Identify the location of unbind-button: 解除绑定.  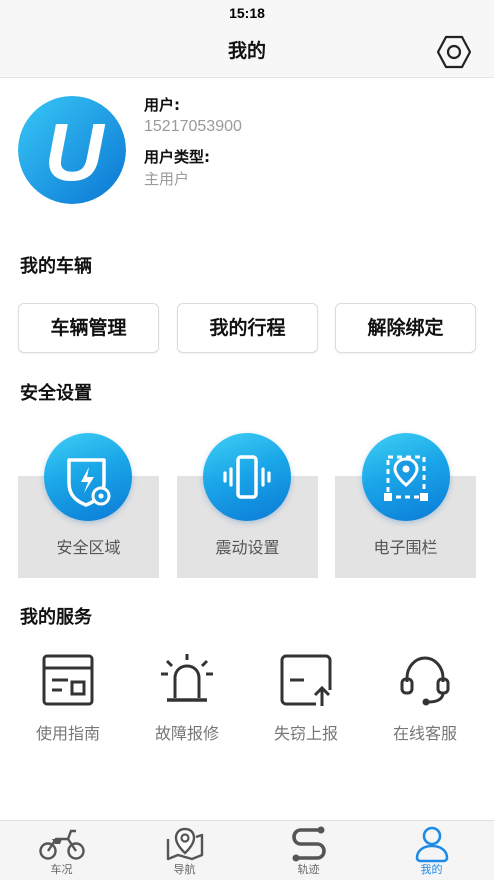
(405, 328).